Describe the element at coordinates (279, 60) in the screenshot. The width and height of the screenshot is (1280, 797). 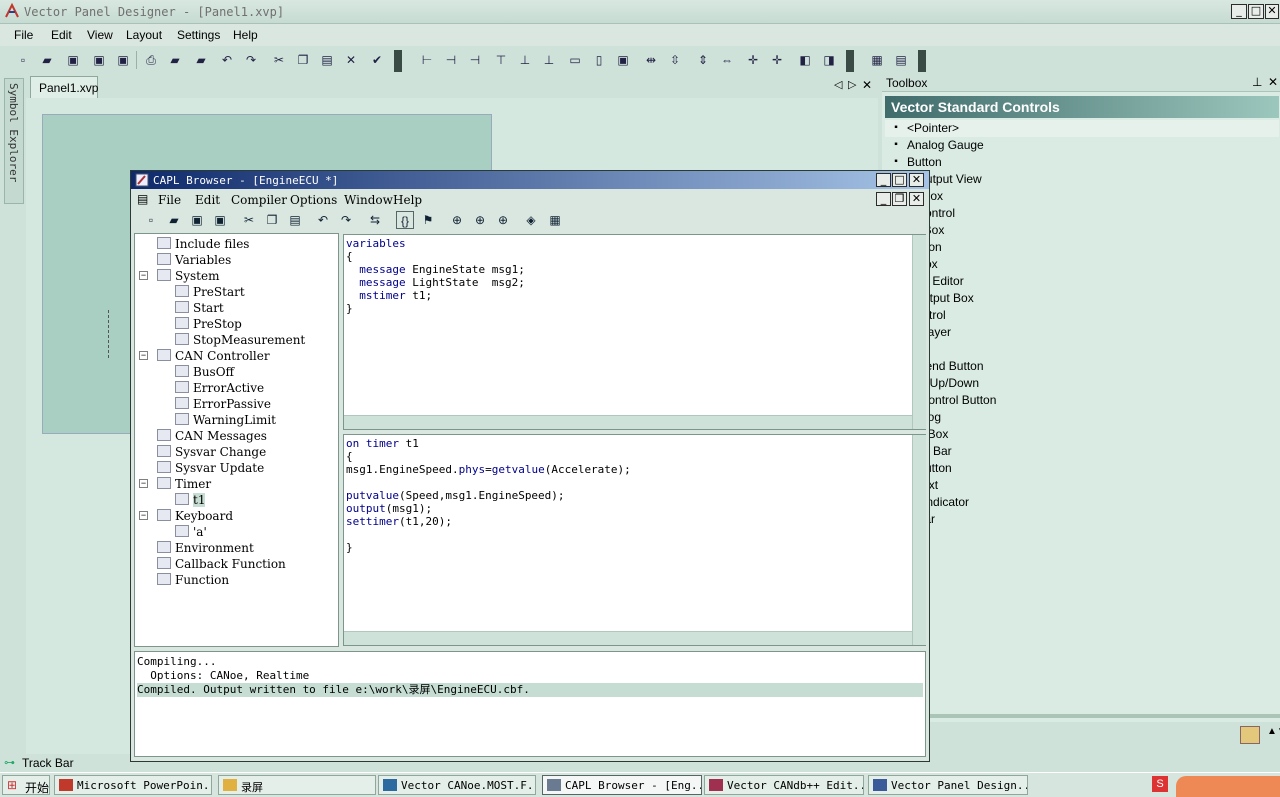
I see `cut-icon: ✂` at that location.